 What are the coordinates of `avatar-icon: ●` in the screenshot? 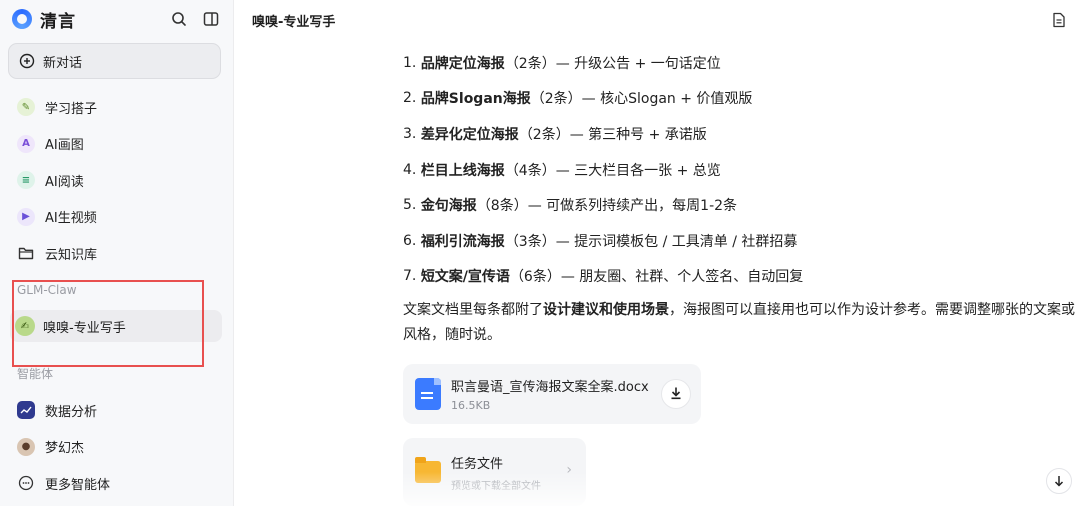 It's located at (26, 446).